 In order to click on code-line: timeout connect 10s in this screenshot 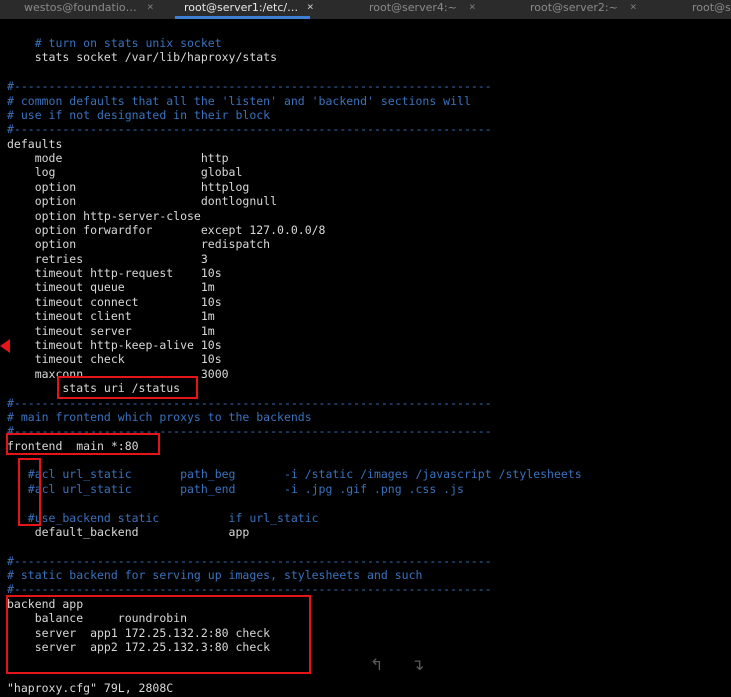, I will do `click(114, 301)`.